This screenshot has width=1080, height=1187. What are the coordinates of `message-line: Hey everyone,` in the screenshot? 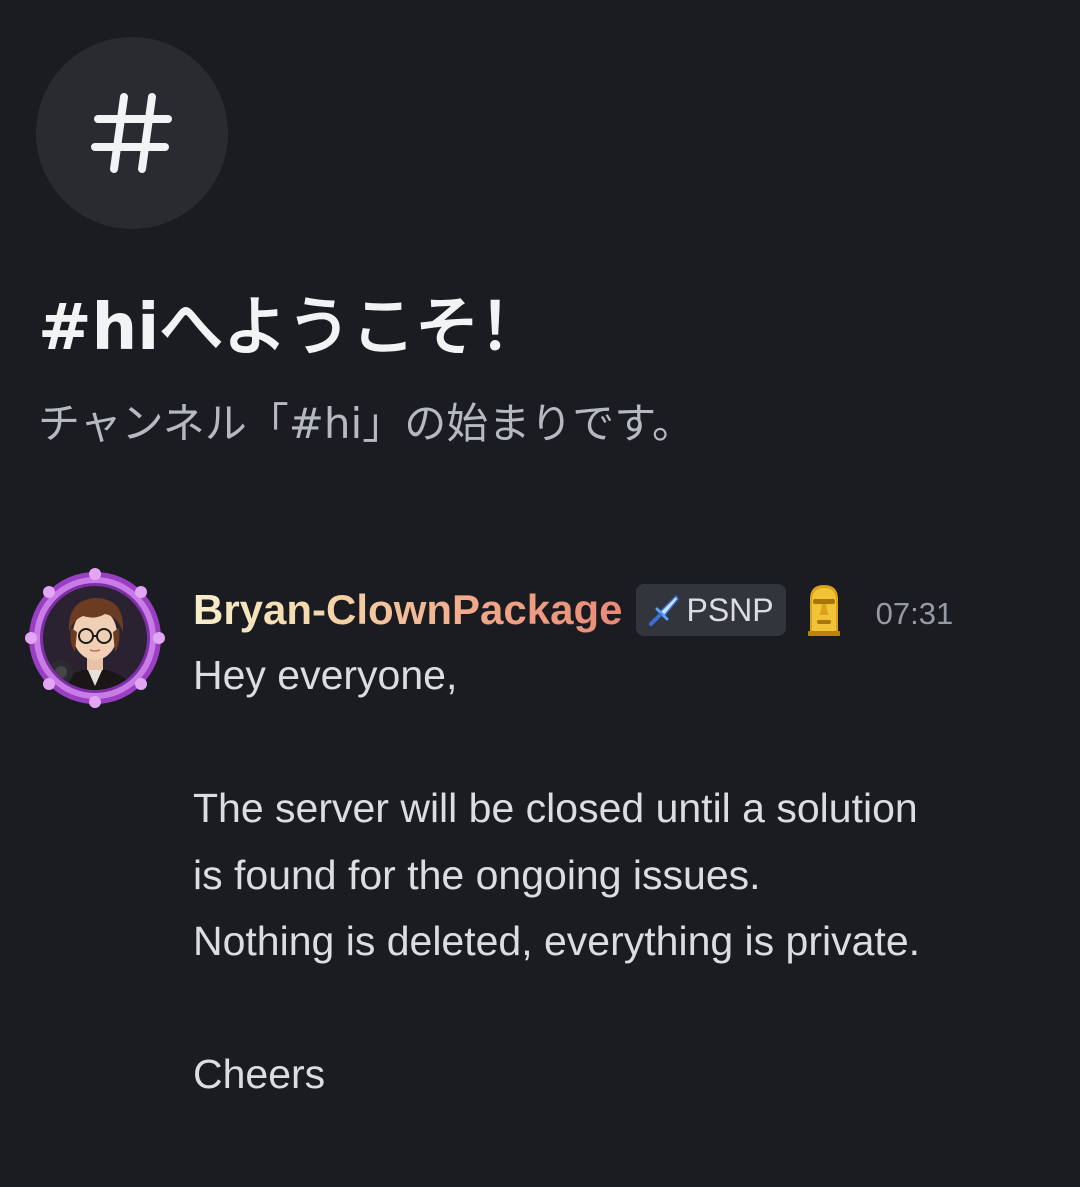 It's located at (325, 675).